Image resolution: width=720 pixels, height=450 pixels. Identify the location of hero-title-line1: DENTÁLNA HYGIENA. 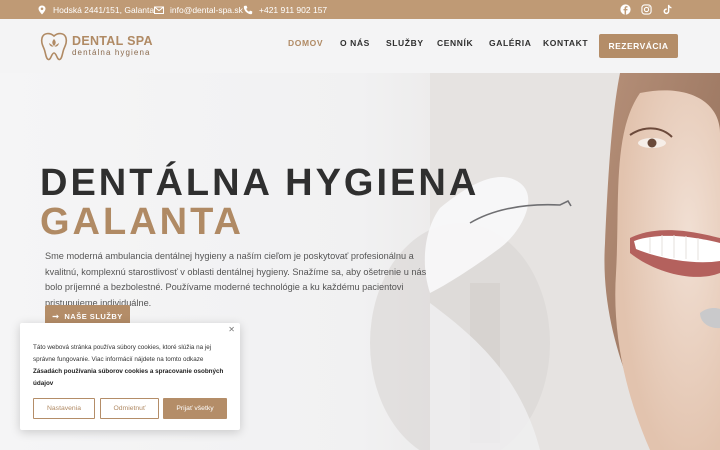
(260, 183).